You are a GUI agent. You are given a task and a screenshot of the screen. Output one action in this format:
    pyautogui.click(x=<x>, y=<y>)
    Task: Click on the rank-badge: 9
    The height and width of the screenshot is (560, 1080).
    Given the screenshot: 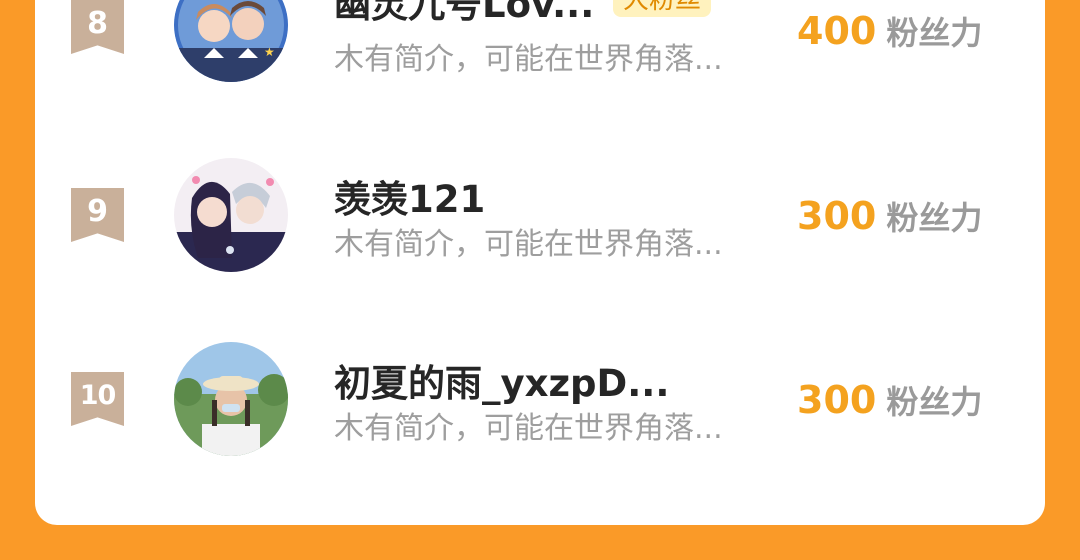 What is the action you would take?
    pyautogui.click(x=97, y=215)
    